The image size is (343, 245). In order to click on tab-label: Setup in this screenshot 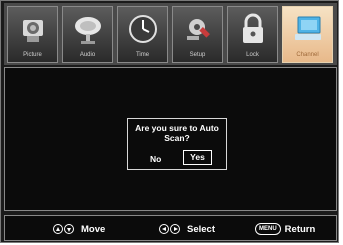, I will do `click(197, 55)`.